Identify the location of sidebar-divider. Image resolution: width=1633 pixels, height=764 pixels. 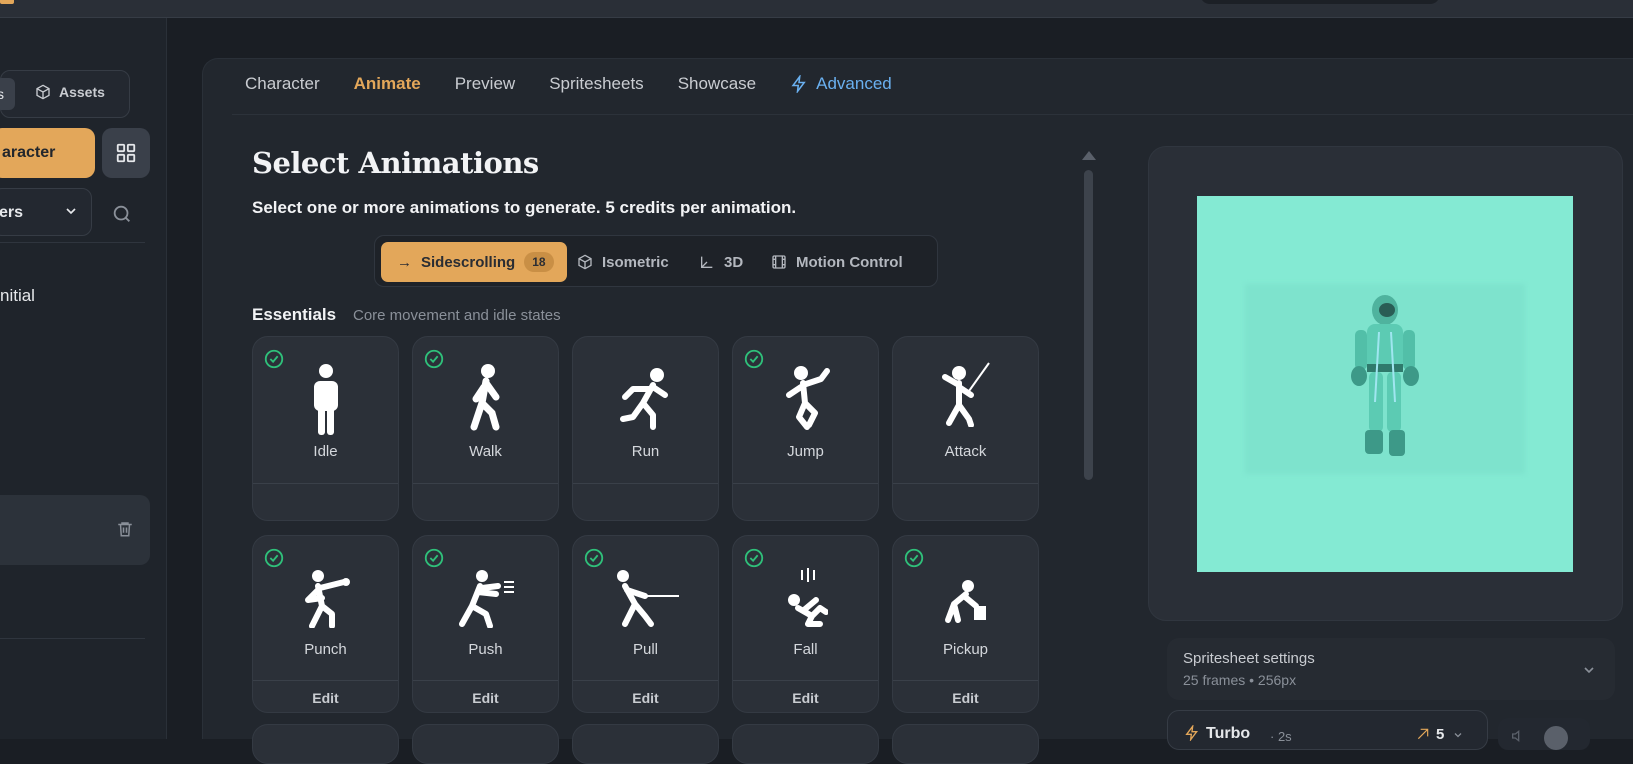
(72, 242).